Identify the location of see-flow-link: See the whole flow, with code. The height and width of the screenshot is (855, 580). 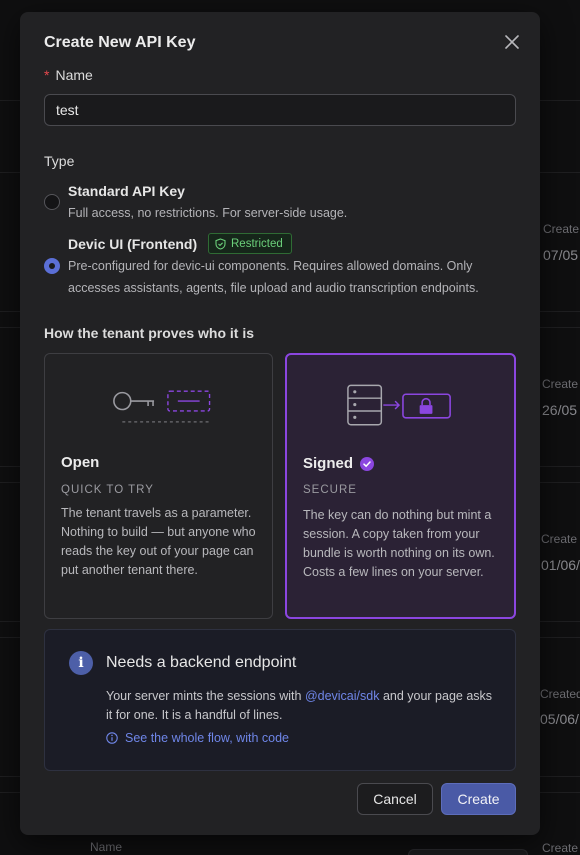
(197, 738).